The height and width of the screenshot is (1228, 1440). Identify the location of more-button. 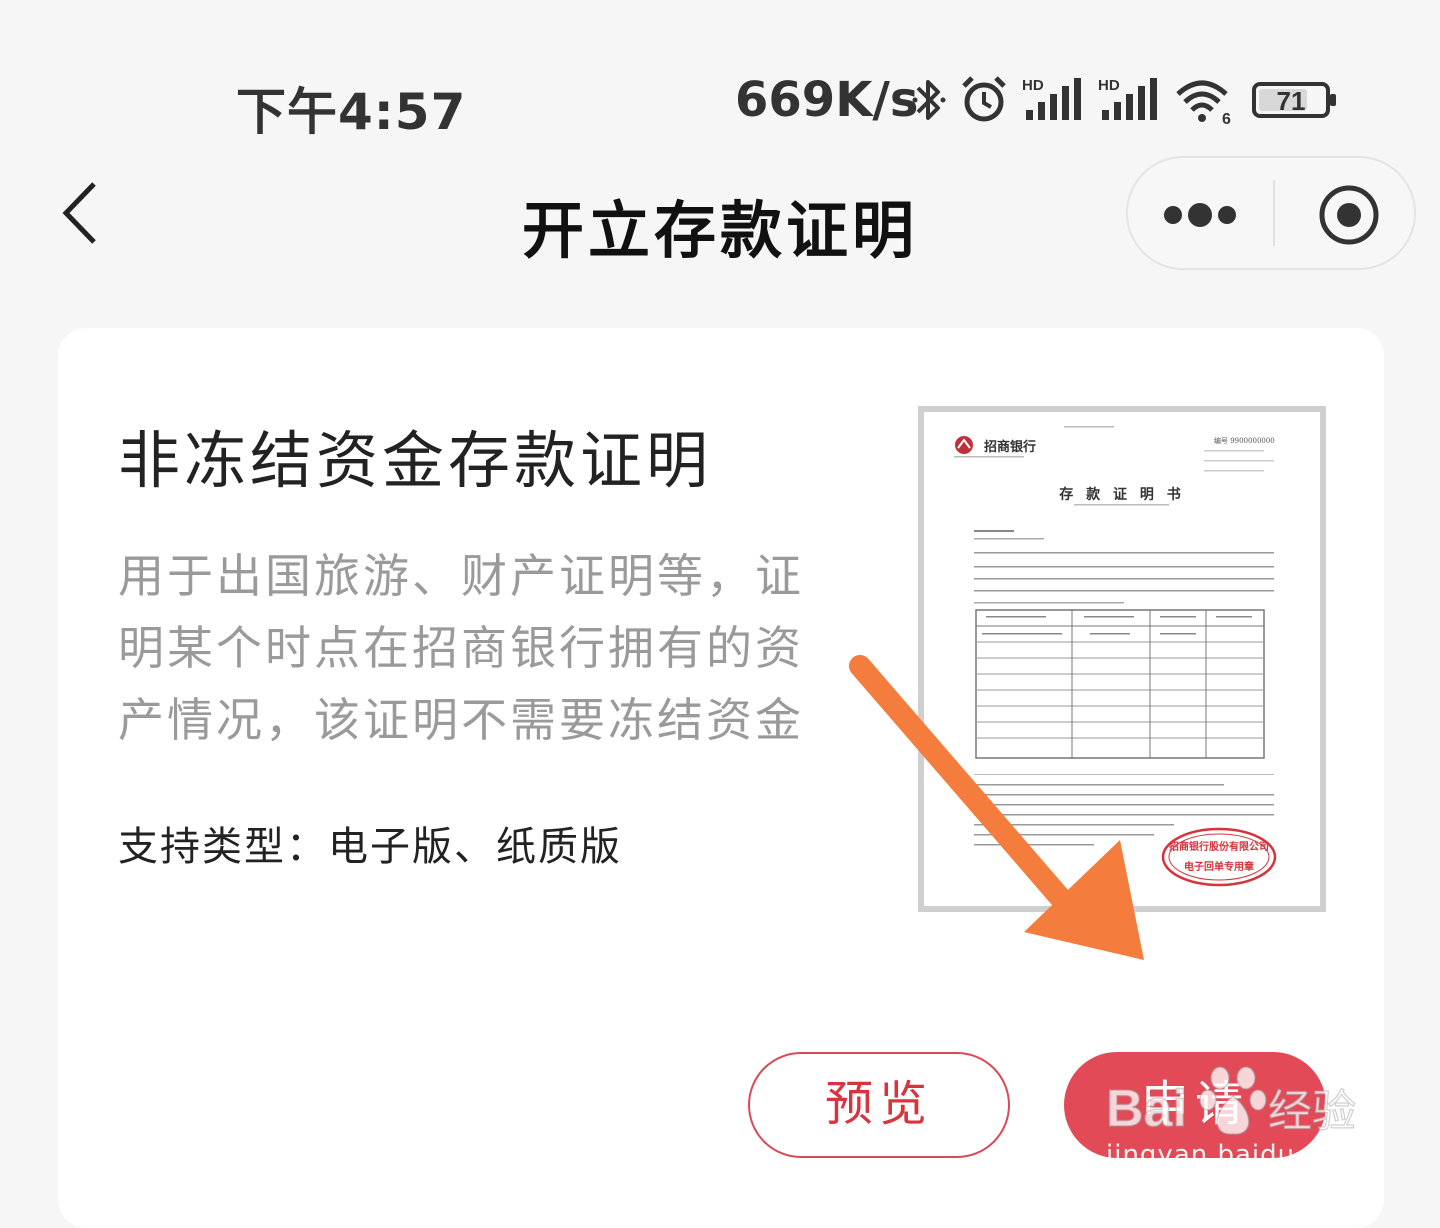
(1200, 213).